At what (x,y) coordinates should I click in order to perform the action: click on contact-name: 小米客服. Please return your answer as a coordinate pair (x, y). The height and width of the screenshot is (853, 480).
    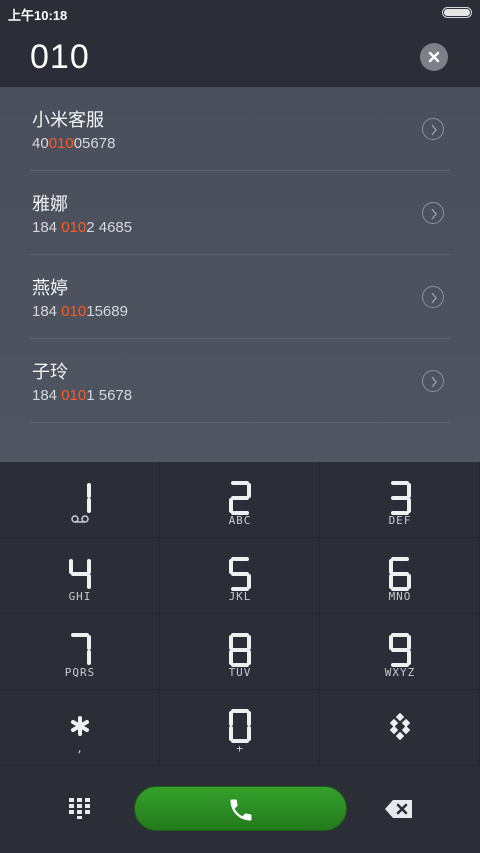
    Looking at the image, I should click on (68, 120).